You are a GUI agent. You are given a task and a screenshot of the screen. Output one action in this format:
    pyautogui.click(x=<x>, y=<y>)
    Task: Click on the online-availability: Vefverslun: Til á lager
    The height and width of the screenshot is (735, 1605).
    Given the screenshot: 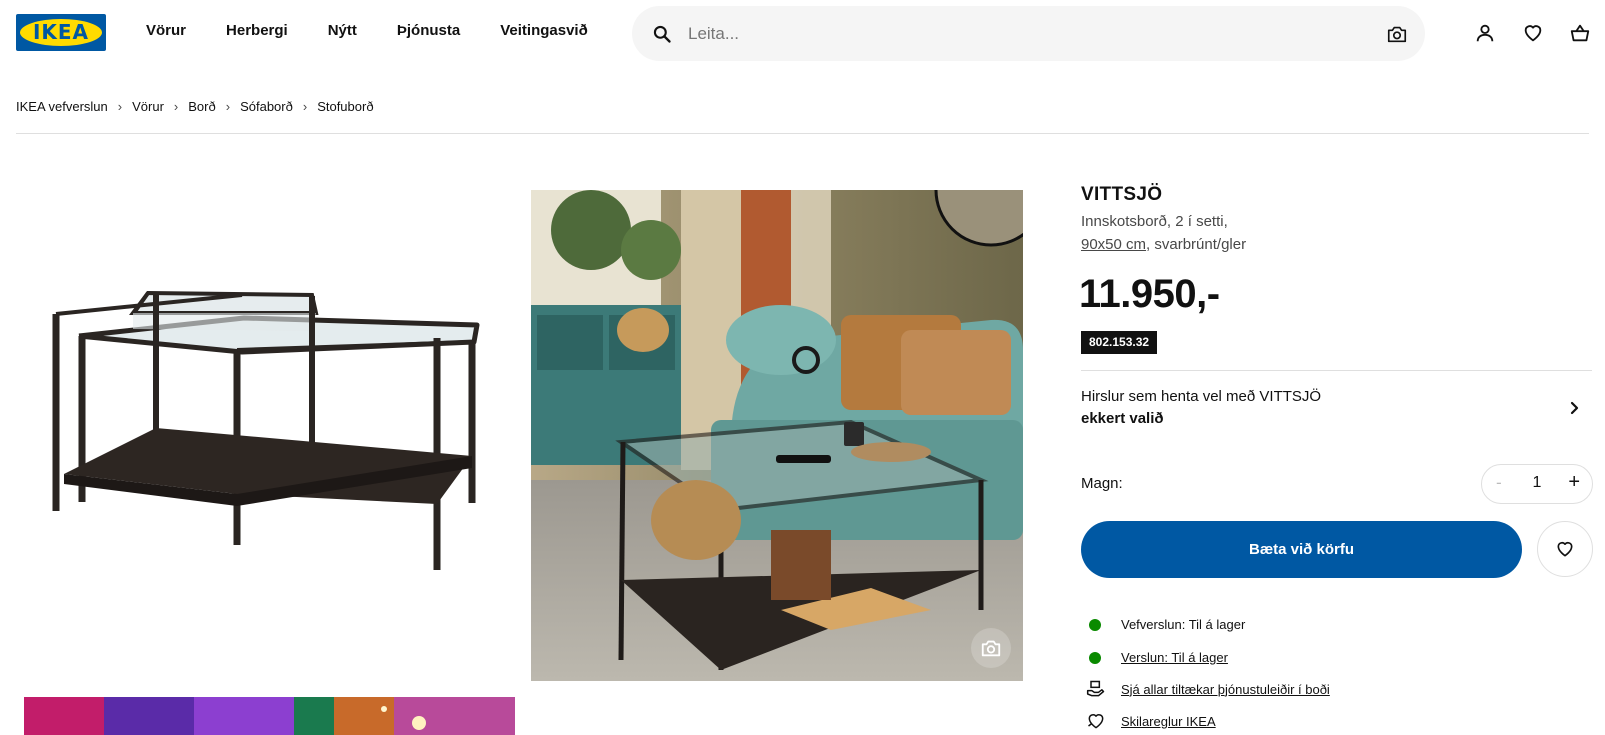 What is the action you would take?
    pyautogui.click(x=1163, y=624)
    